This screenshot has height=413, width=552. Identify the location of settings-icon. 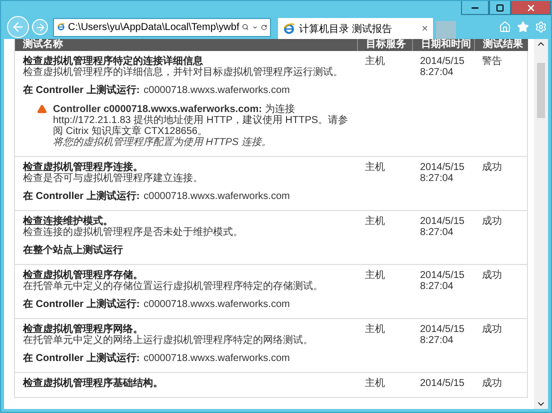
(541, 27).